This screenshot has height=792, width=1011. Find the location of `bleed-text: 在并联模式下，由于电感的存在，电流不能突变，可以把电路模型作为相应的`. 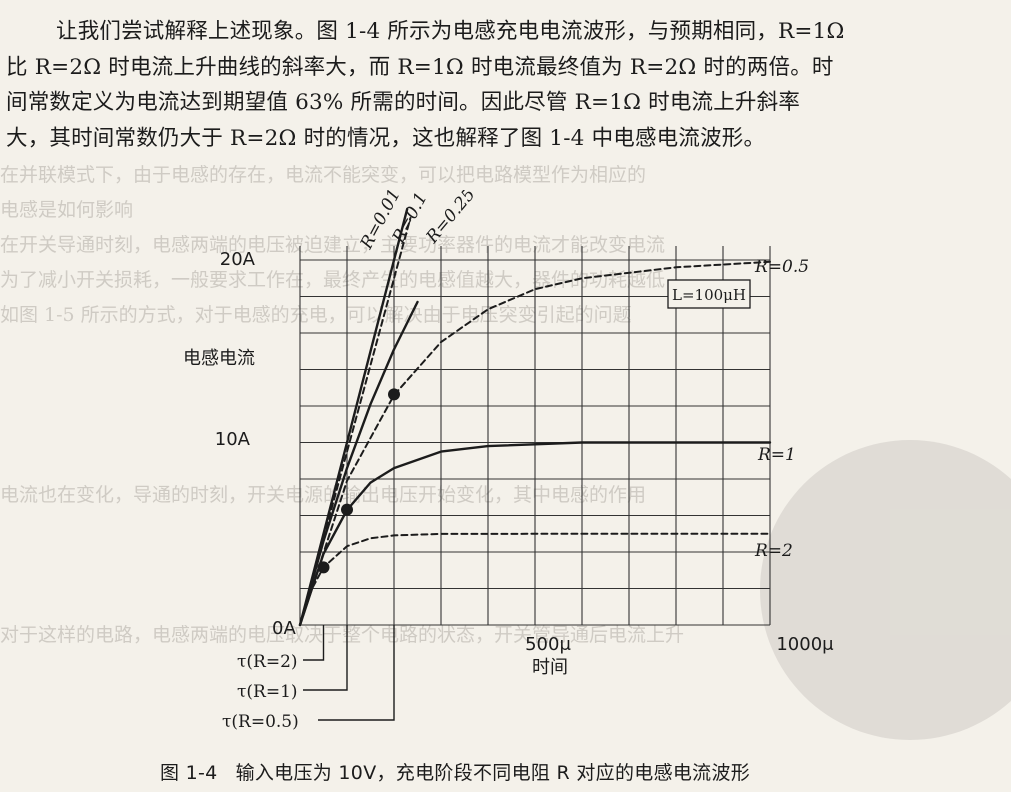

bleed-text: 在并联模式下，由于电感的存在，电流不能突变，可以把电路模型作为相应的 is located at coordinates (323, 175).